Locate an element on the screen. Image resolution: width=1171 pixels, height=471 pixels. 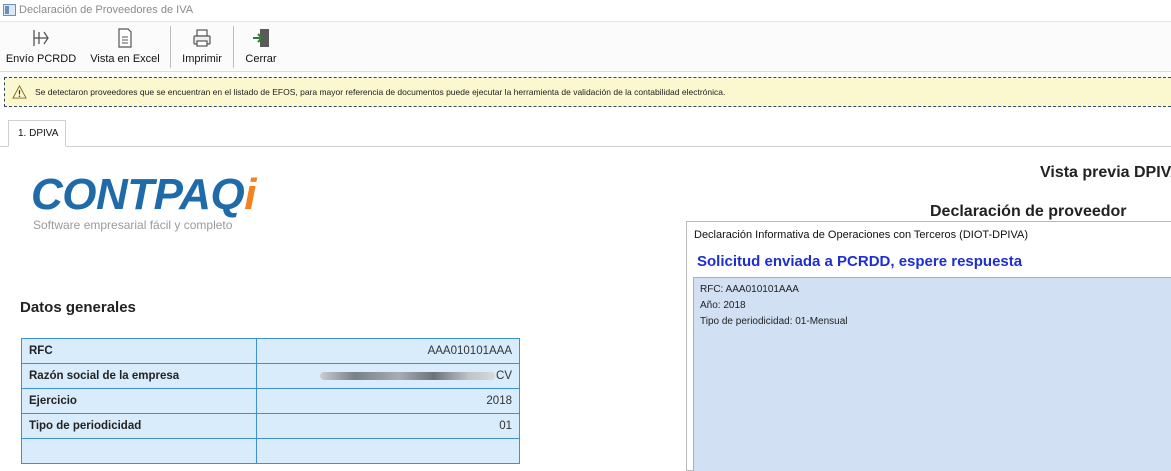
window-title: Declaración de Proveedores de IVA is located at coordinates (106, 10).